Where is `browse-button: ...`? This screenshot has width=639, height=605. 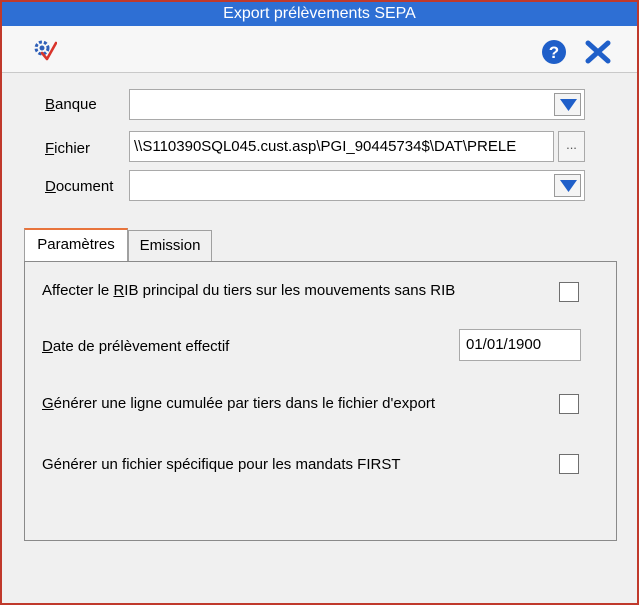
browse-button: ... is located at coordinates (571, 146).